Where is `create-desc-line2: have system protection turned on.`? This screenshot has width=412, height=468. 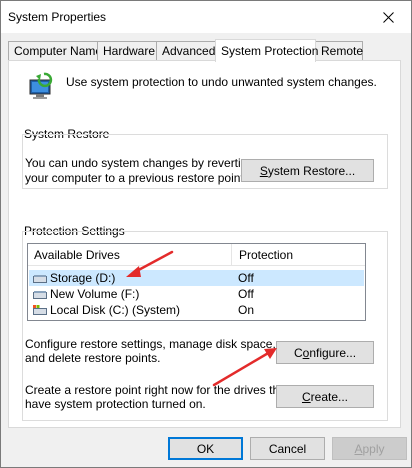 create-desc-line2: have system protection turned on. is located at coordinates (115, 404).